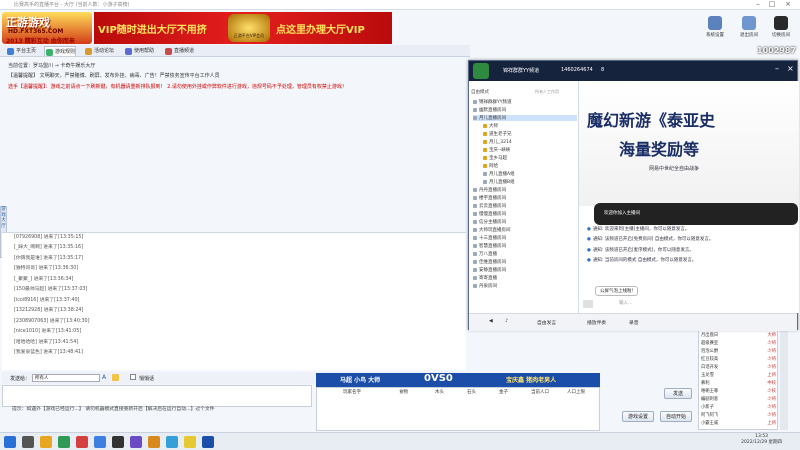  What do you see at coordinates (52, 66) in the screenshot?
I see `location-breadcrumb: 当前位置：罗马盟川 → 卡奇牛娱乐大厅` at bounding box center [52, 66].